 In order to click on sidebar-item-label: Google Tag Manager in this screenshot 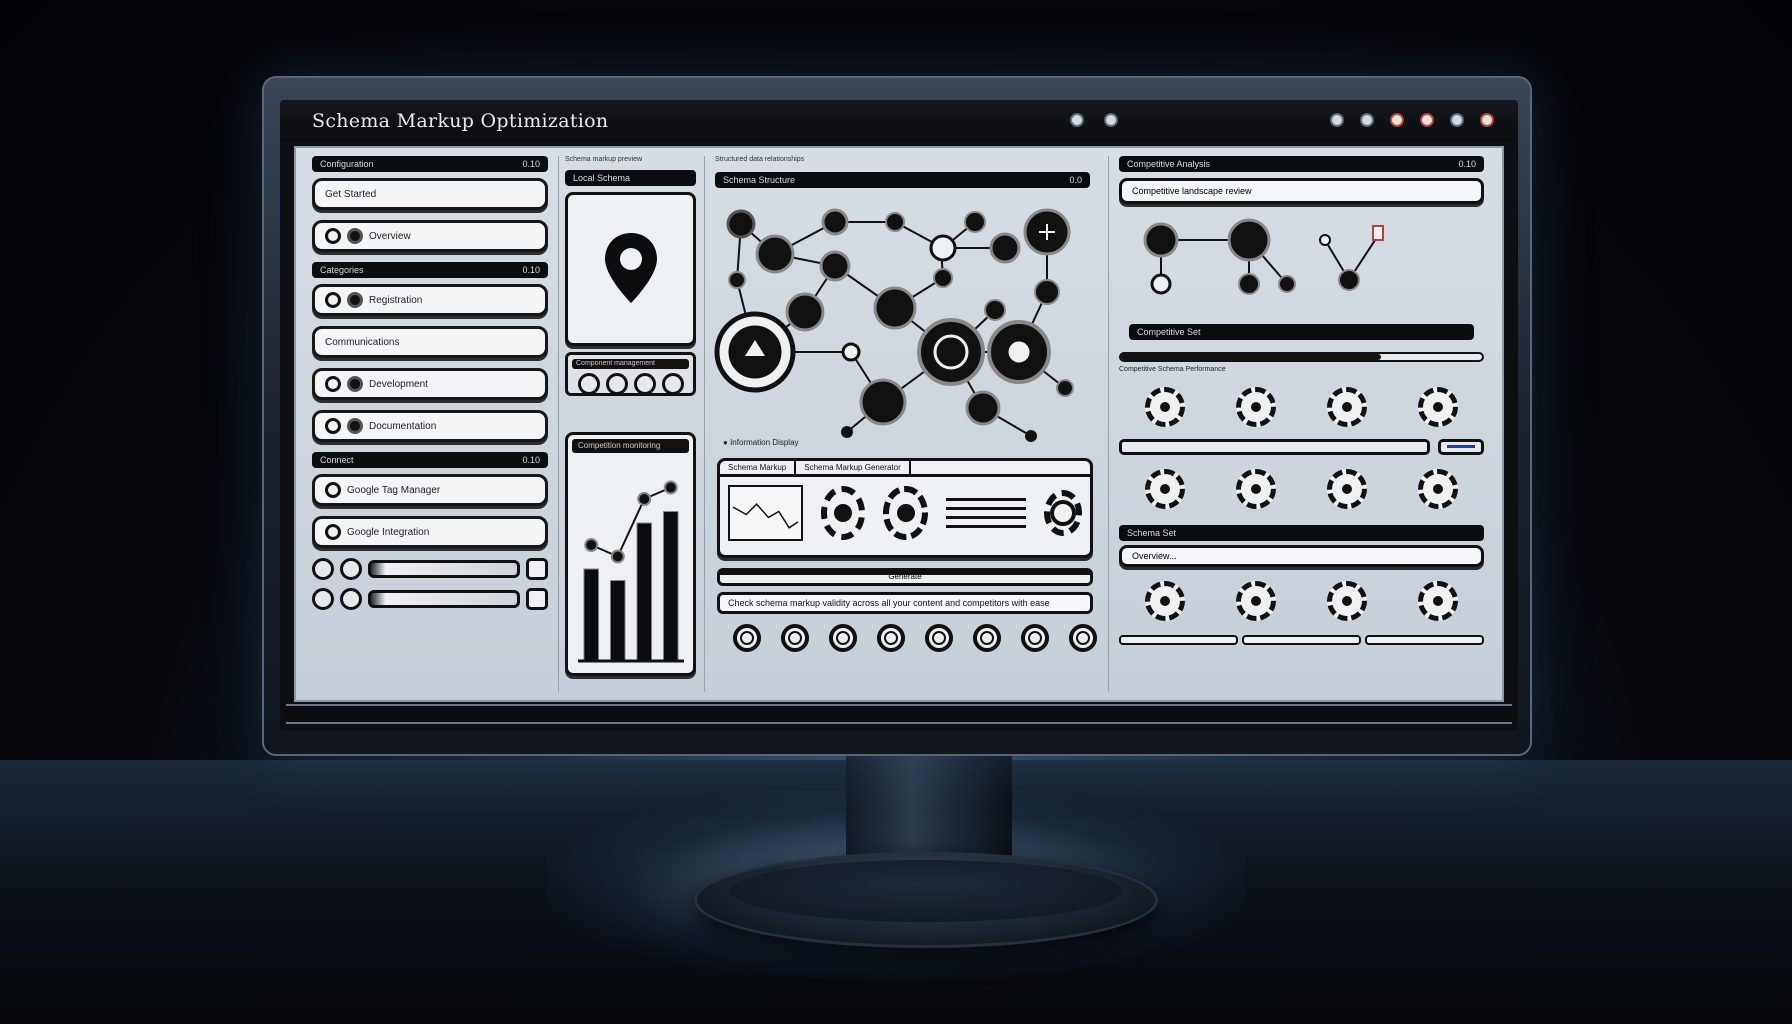, I will do `click(394, 490)`.